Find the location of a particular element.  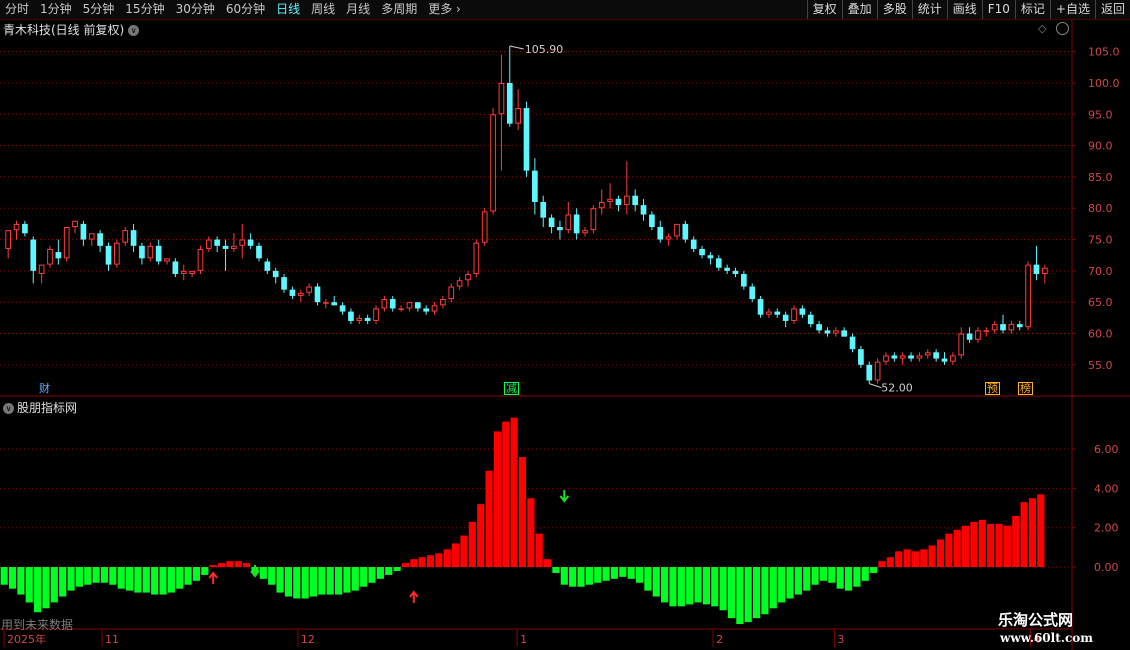

marker-reduce: 减 is located at coordinates (511, 388).